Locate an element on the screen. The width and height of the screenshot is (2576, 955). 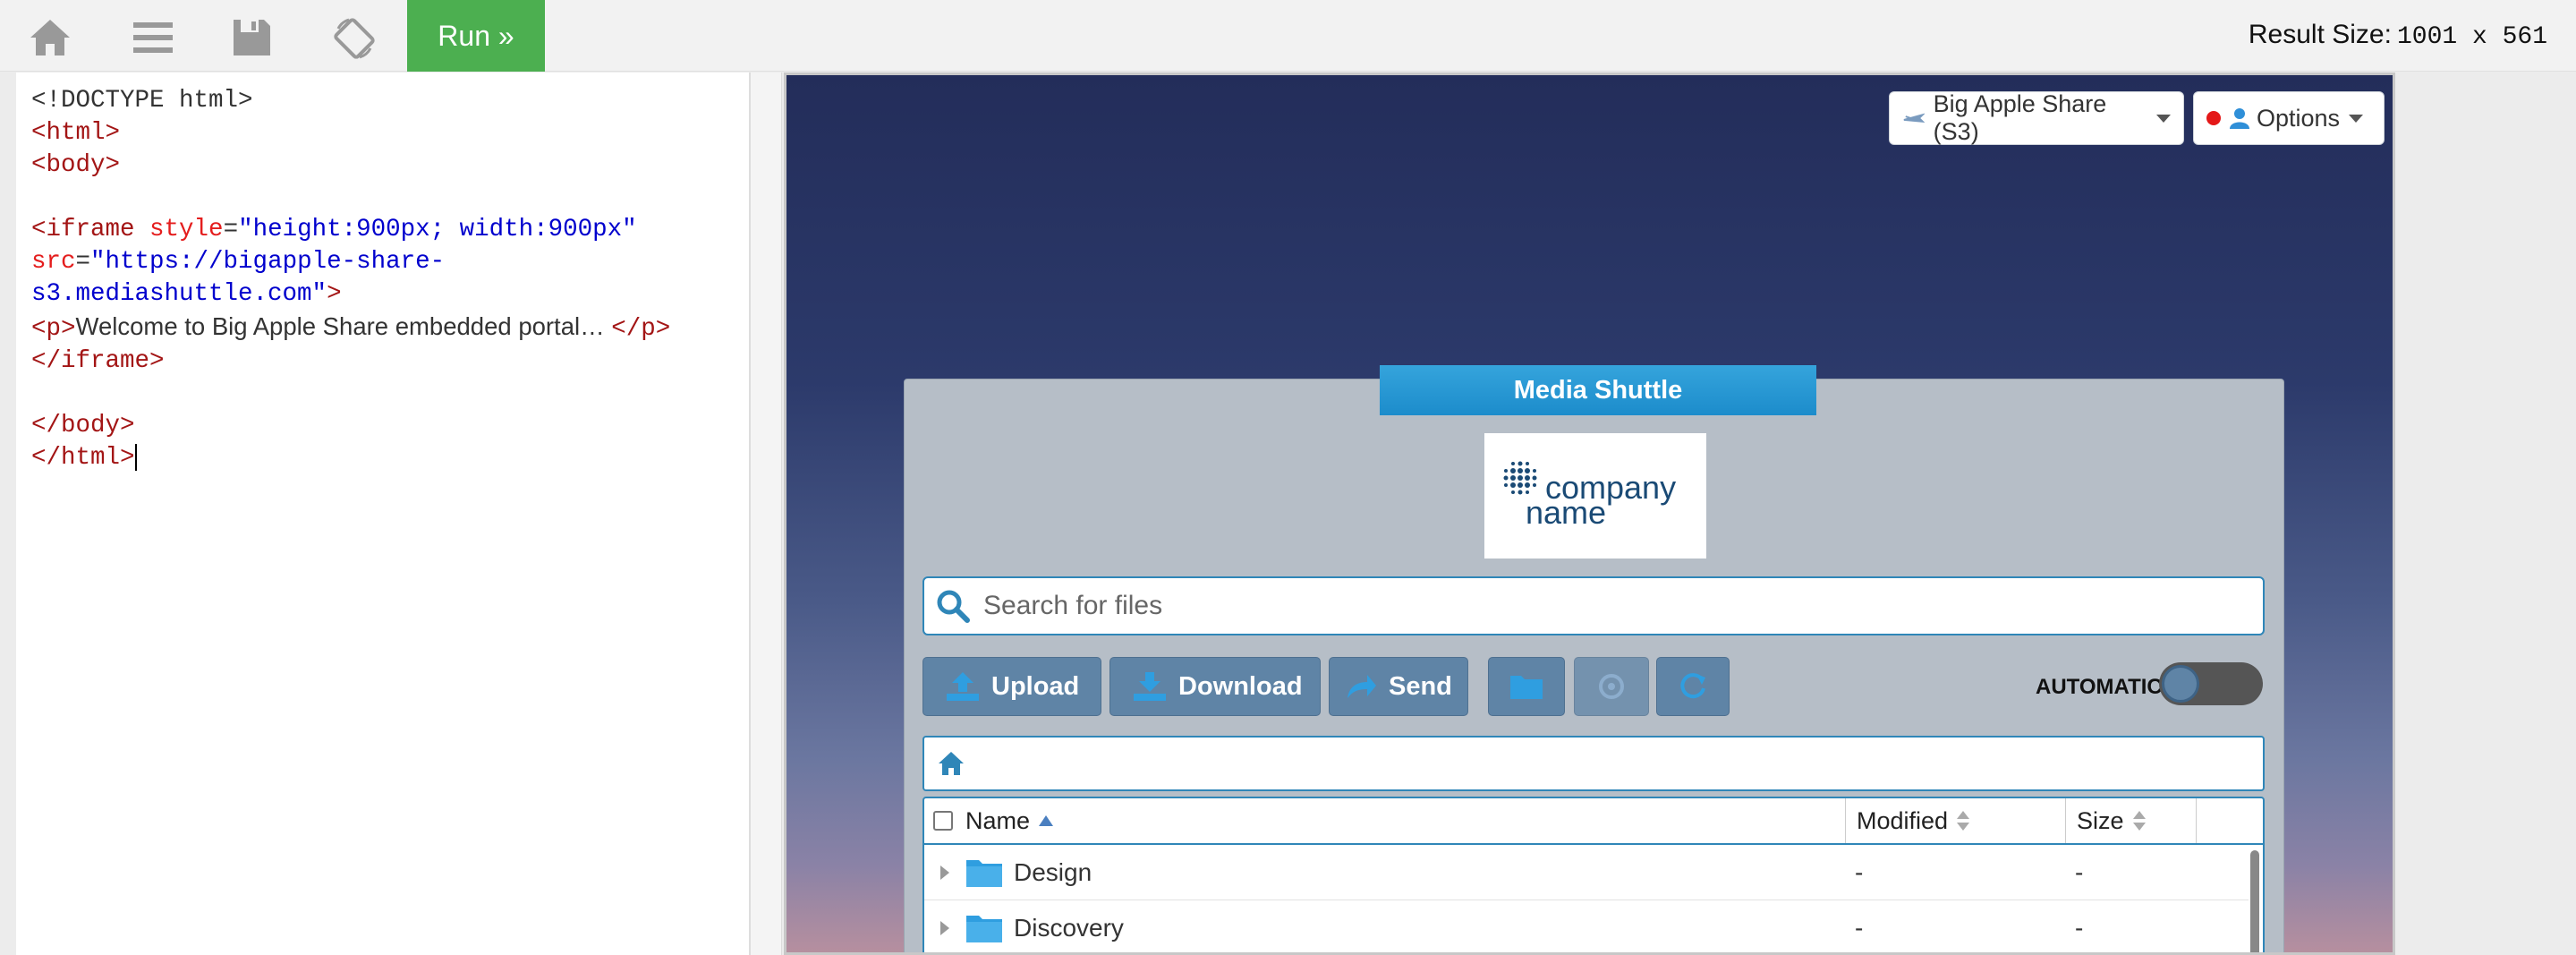
refresh-button is located at coordinates (1693, 686).